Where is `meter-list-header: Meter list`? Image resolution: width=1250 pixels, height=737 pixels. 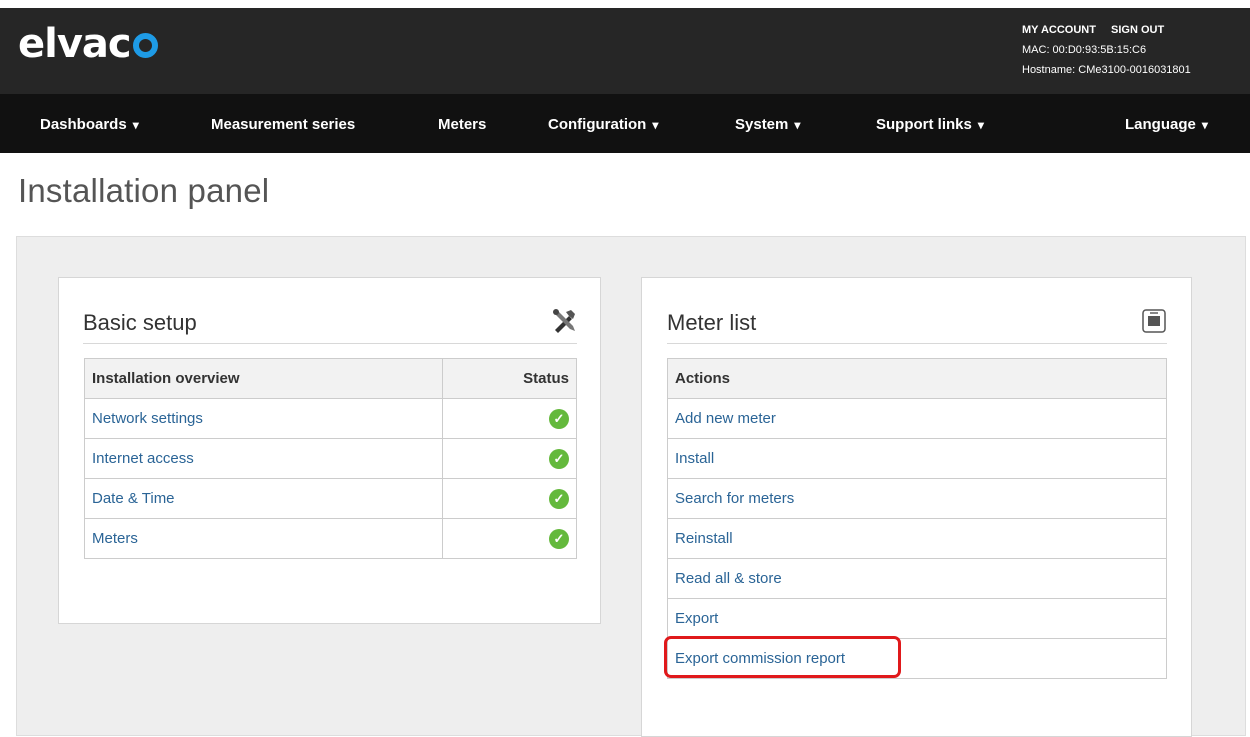
meter-list-header: Meter list is located at coordinates (917, 326).